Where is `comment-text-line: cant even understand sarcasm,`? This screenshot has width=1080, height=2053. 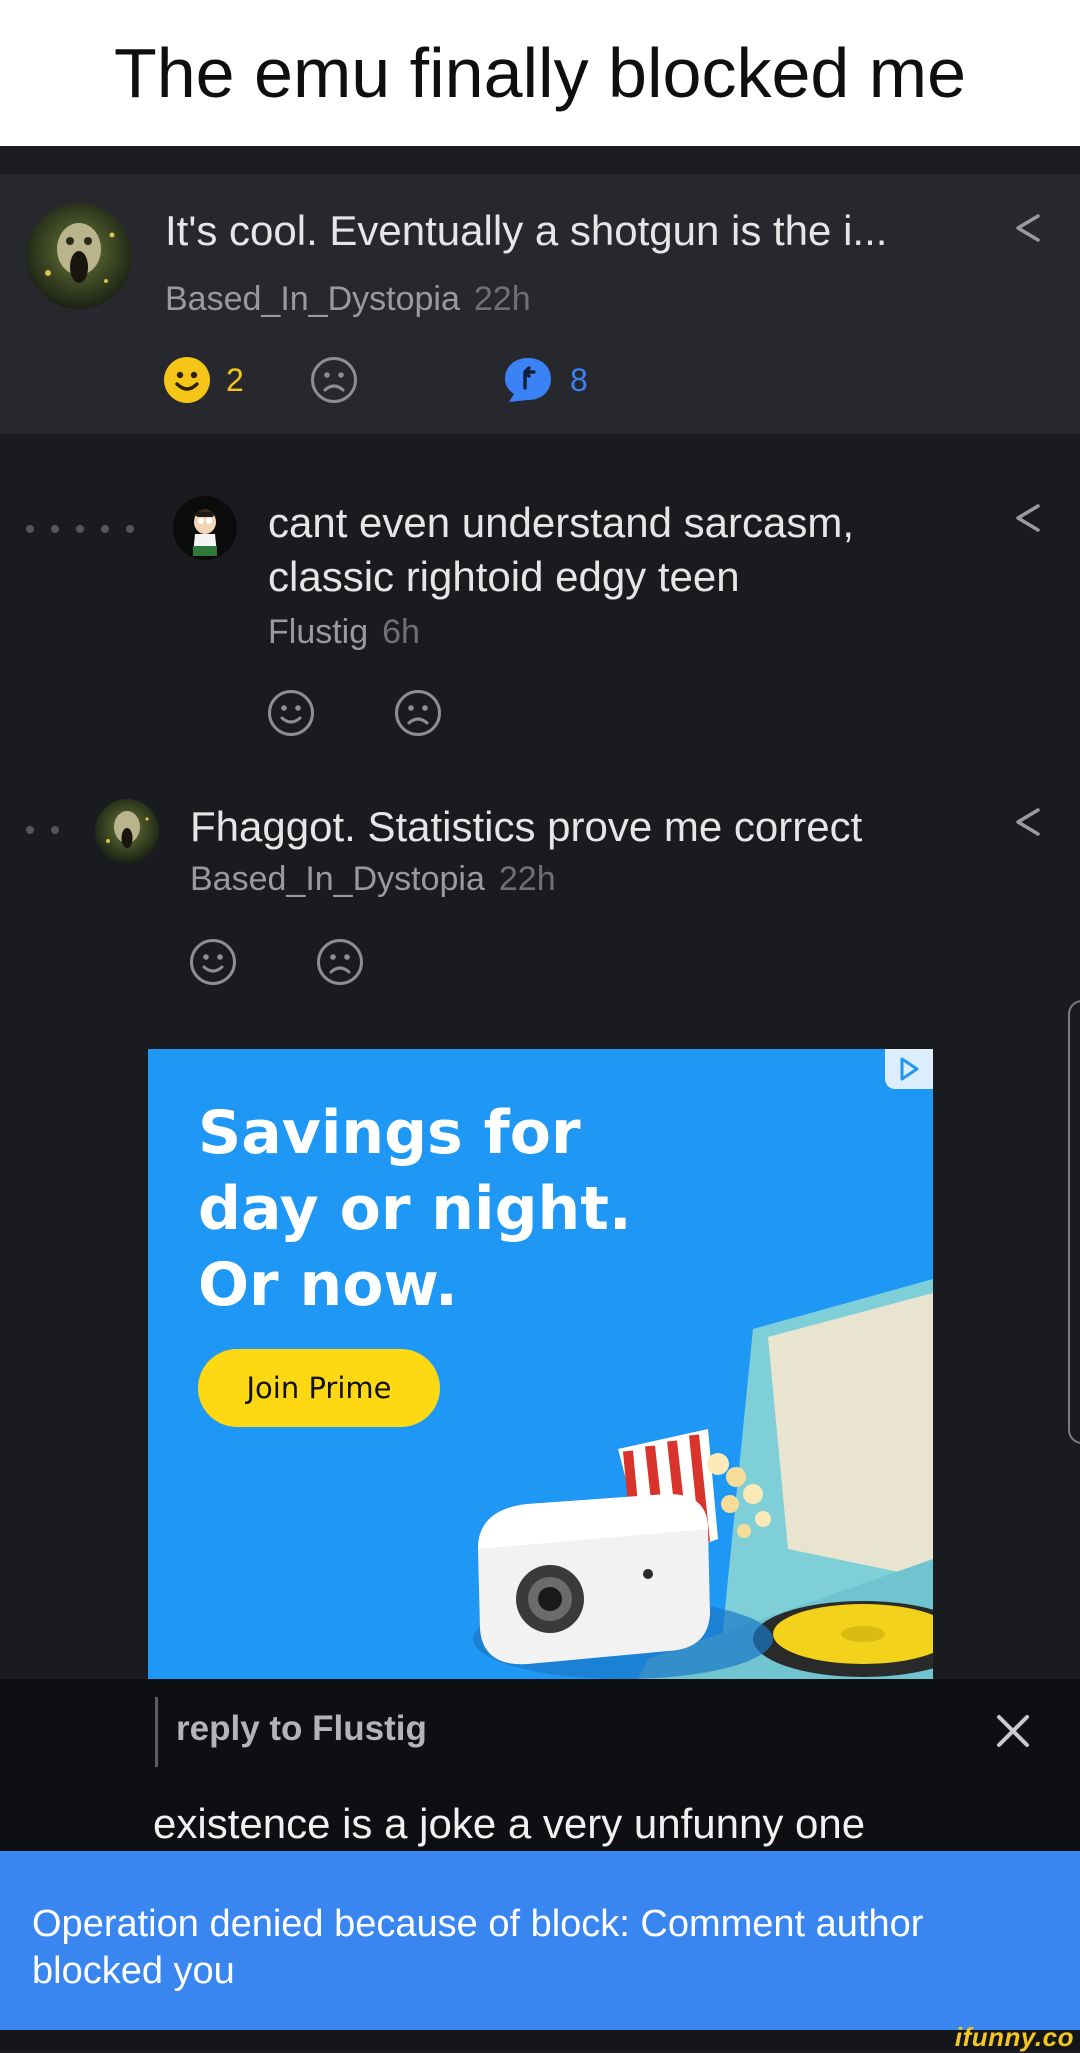 comment-text-line: cant even understand sarcasm, is located at coordinates (561, 522).